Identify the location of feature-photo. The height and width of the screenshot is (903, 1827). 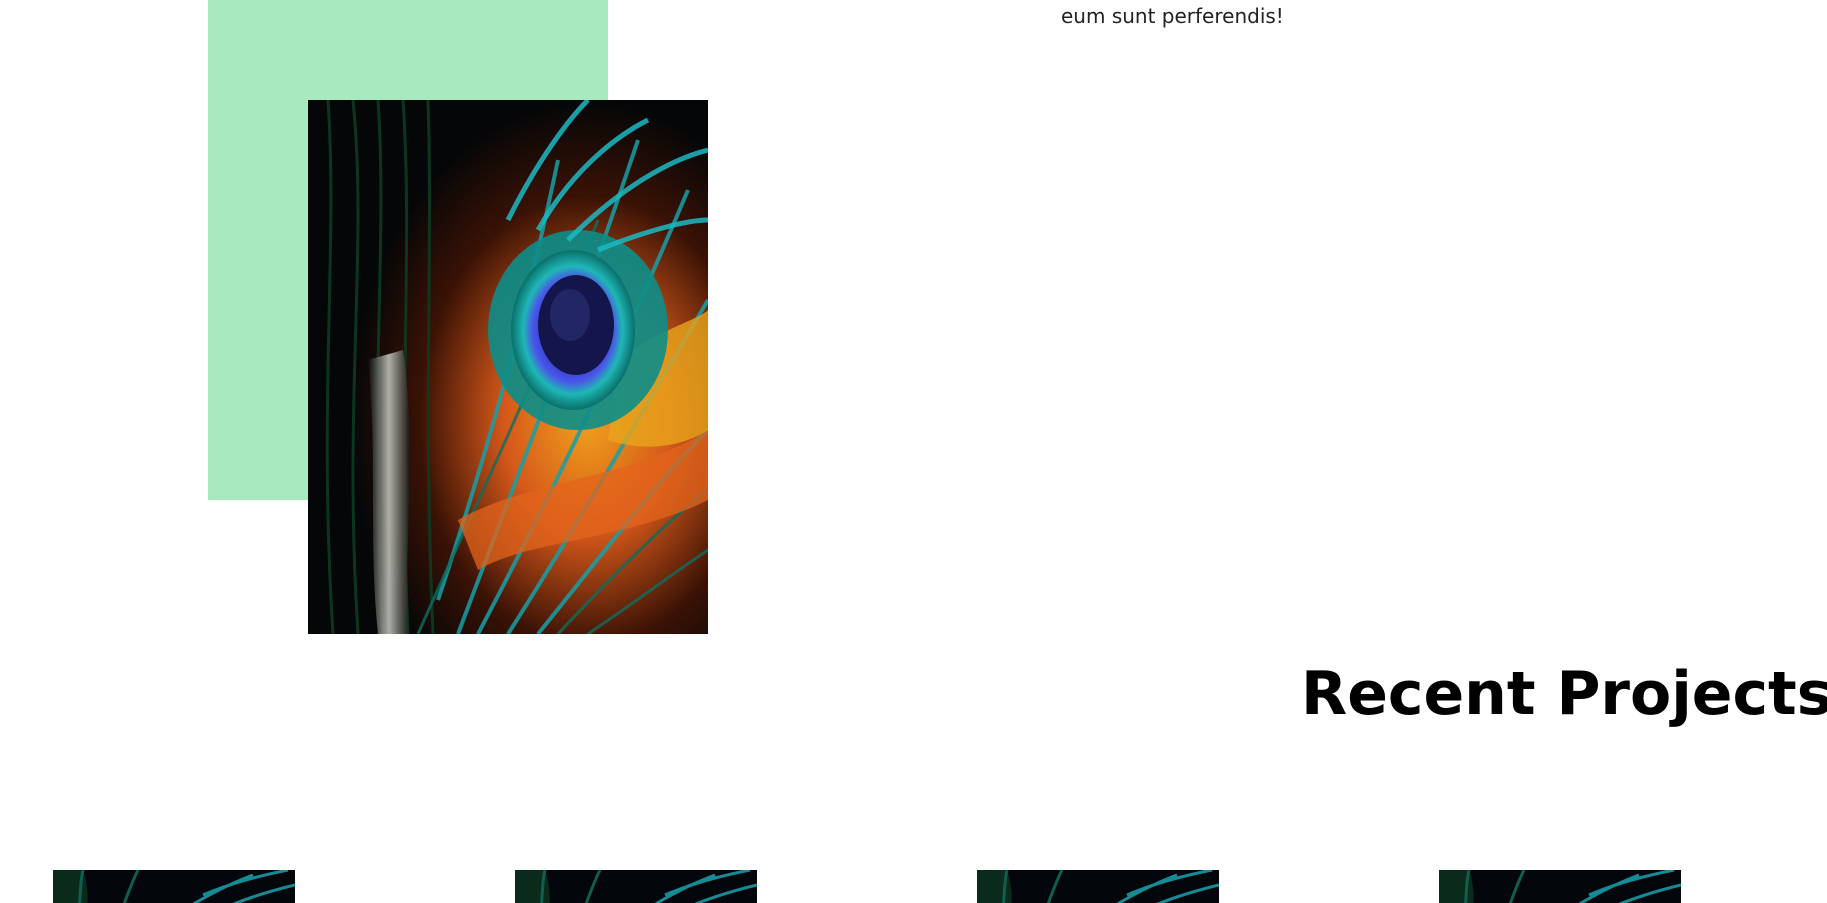
(508, 367).